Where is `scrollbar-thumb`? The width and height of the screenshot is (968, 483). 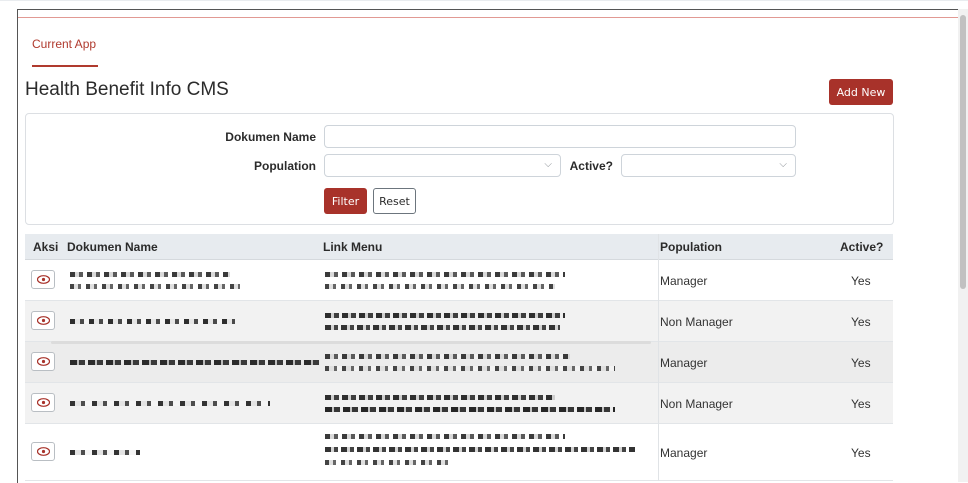 scrollbar-thumb is located at coordinates (963, 152).